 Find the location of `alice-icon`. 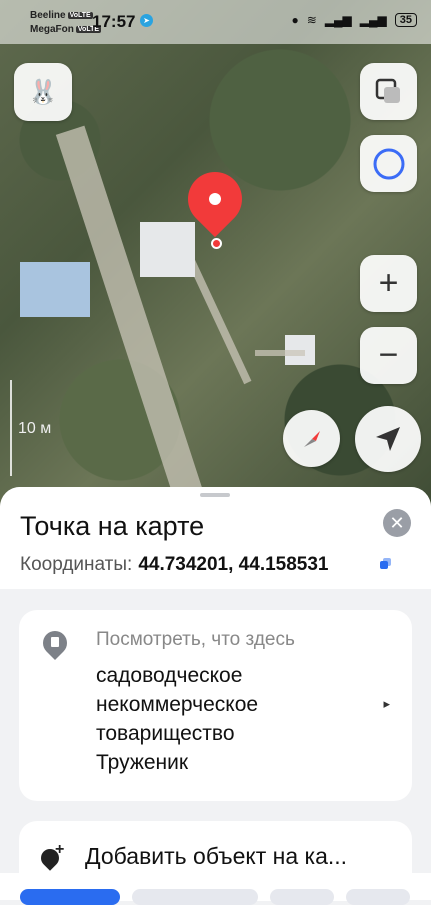

alice-icon is located at coordinates (388, 163).